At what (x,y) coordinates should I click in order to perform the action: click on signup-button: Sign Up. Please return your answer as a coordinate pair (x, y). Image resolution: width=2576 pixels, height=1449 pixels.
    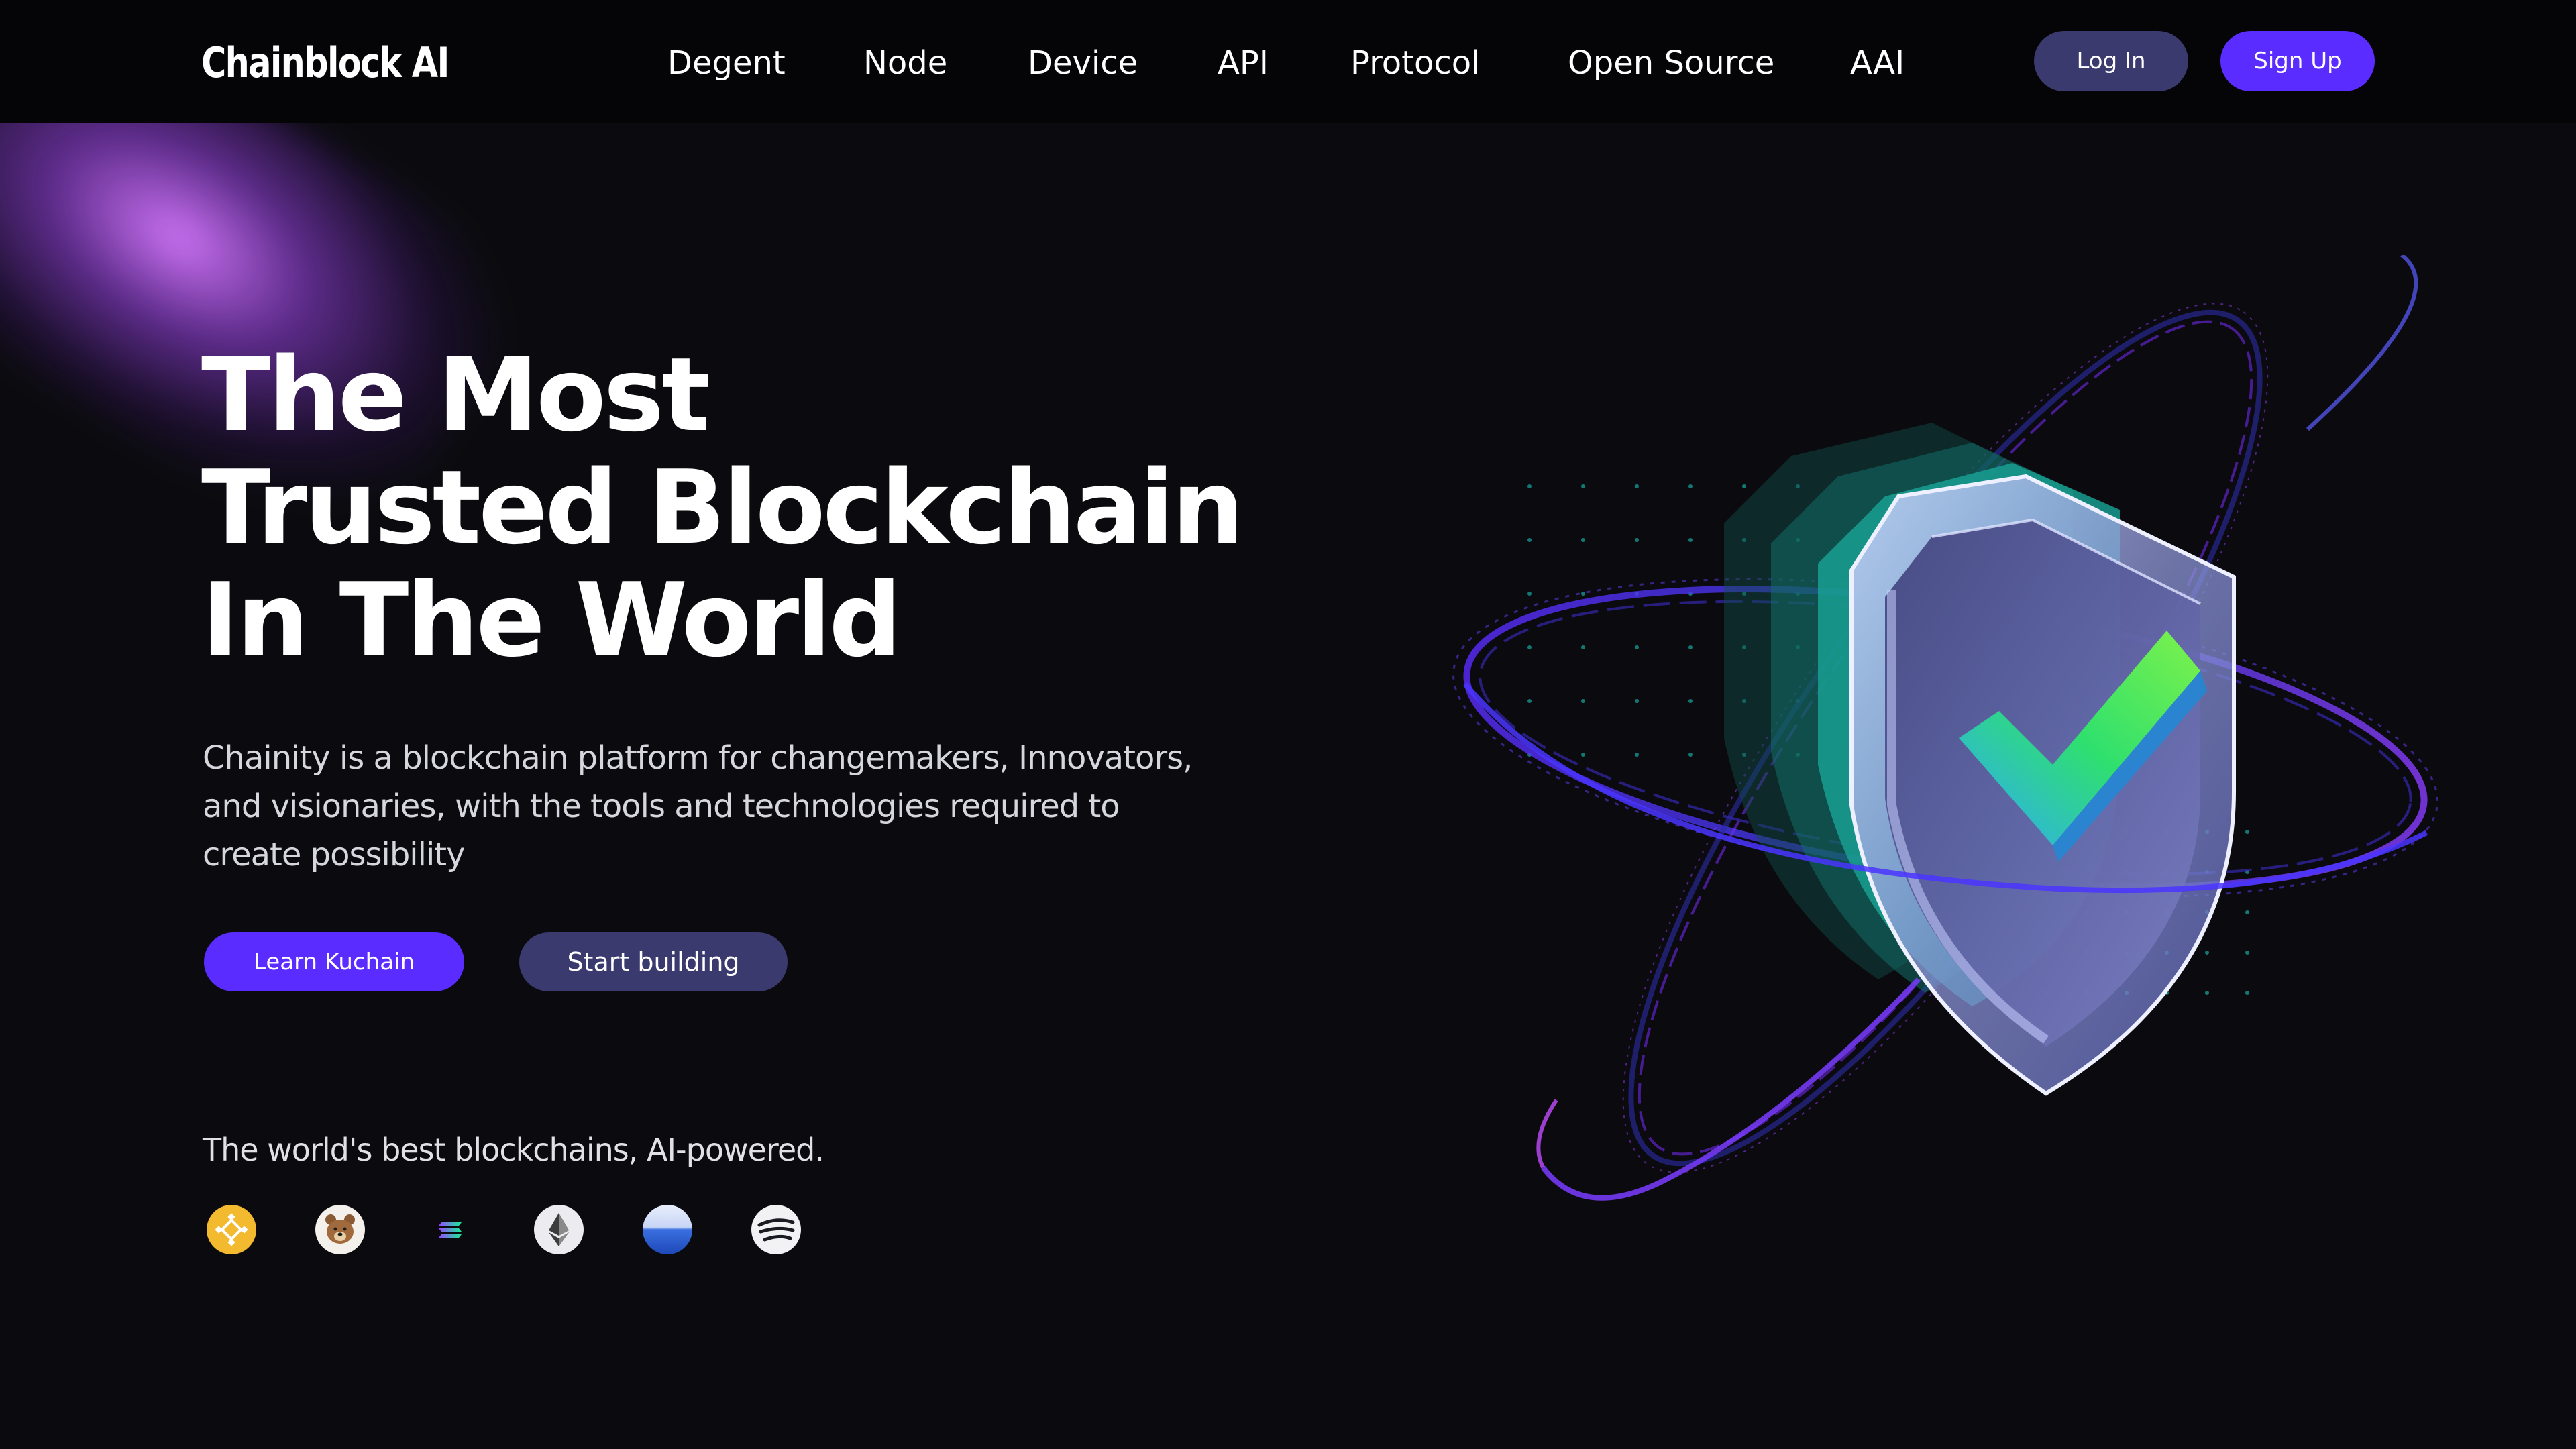
    Looking at the image, I should click on (2297, 61).